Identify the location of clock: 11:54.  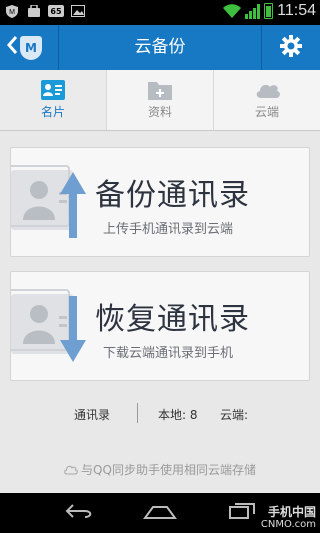
(296, 10).